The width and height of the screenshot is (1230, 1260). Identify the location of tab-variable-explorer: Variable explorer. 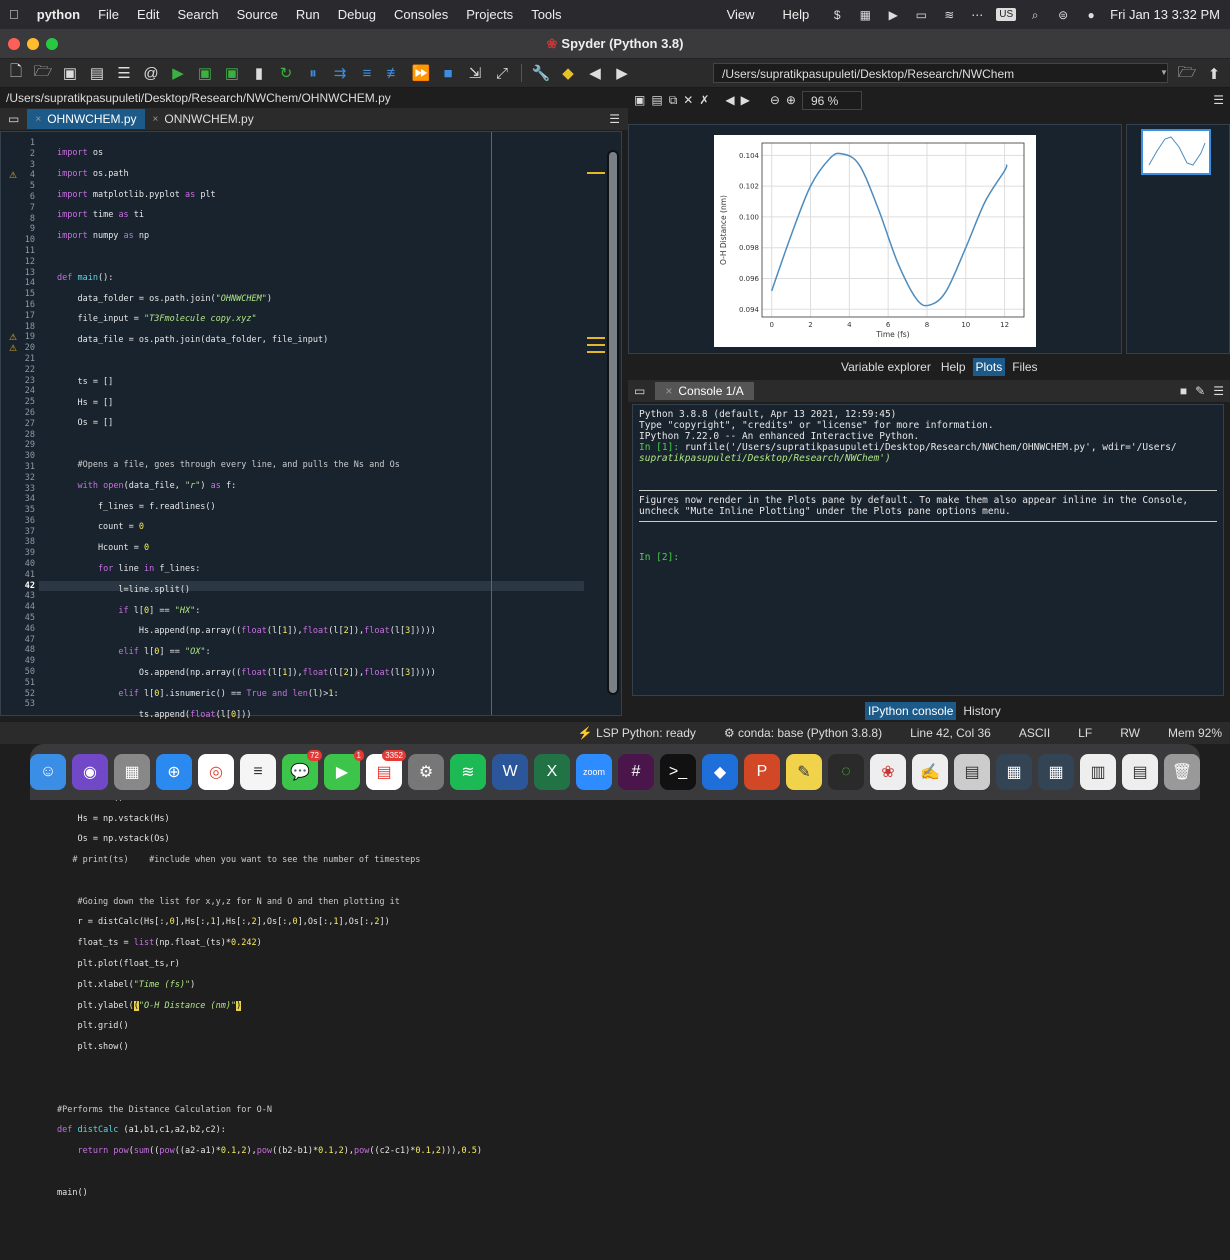
(886, 367).